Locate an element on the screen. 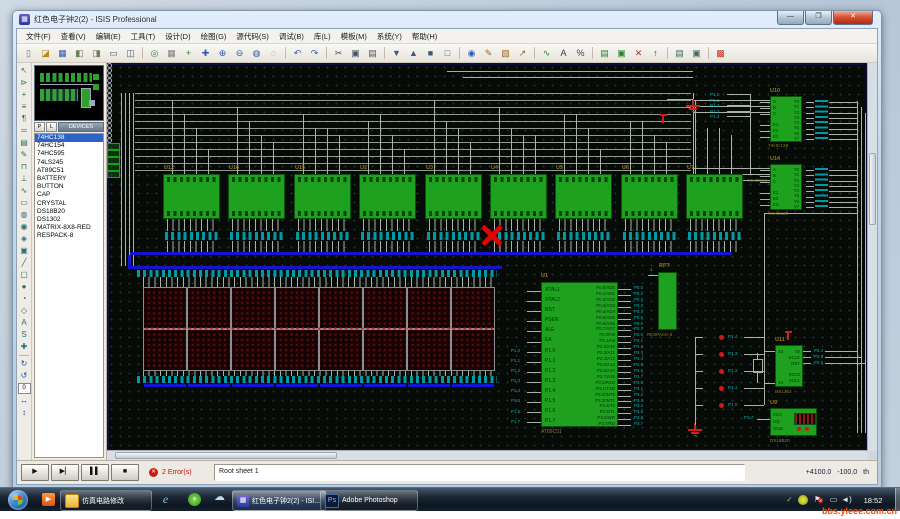  device-list-item: 74HC595 is located at coordinates (69, 154).